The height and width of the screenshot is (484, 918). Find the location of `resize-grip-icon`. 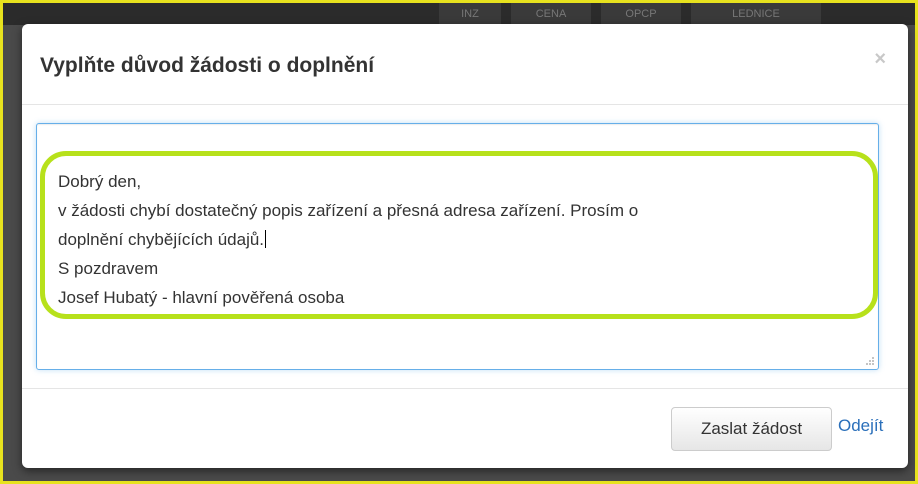

resize-grip-icon is located at coordinates (870, 361).